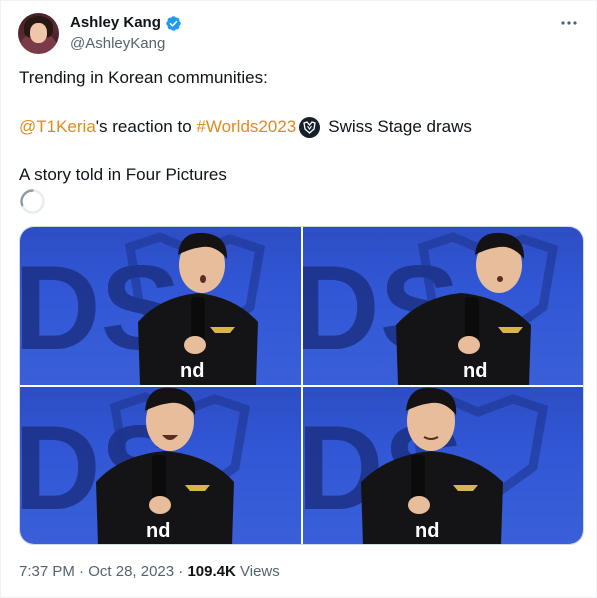  What do you see at coordinates (135, 465) in the screenshot?
I see `photo-3-art: DS nd` at bounding box center [135, 465].